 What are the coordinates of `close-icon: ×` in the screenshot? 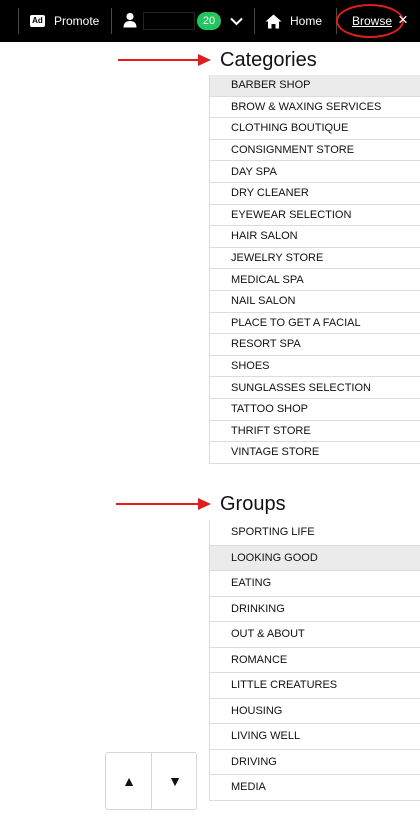 It's located at (403, 20).